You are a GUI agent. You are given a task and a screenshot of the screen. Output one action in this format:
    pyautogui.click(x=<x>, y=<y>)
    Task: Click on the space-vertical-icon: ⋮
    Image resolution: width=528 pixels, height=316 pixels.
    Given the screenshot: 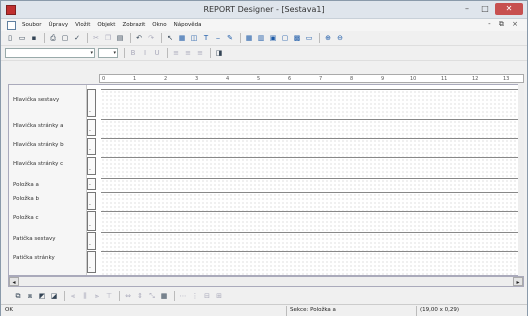 What is the action you would take?
    pyautogui.click(x=195, y=296)
    